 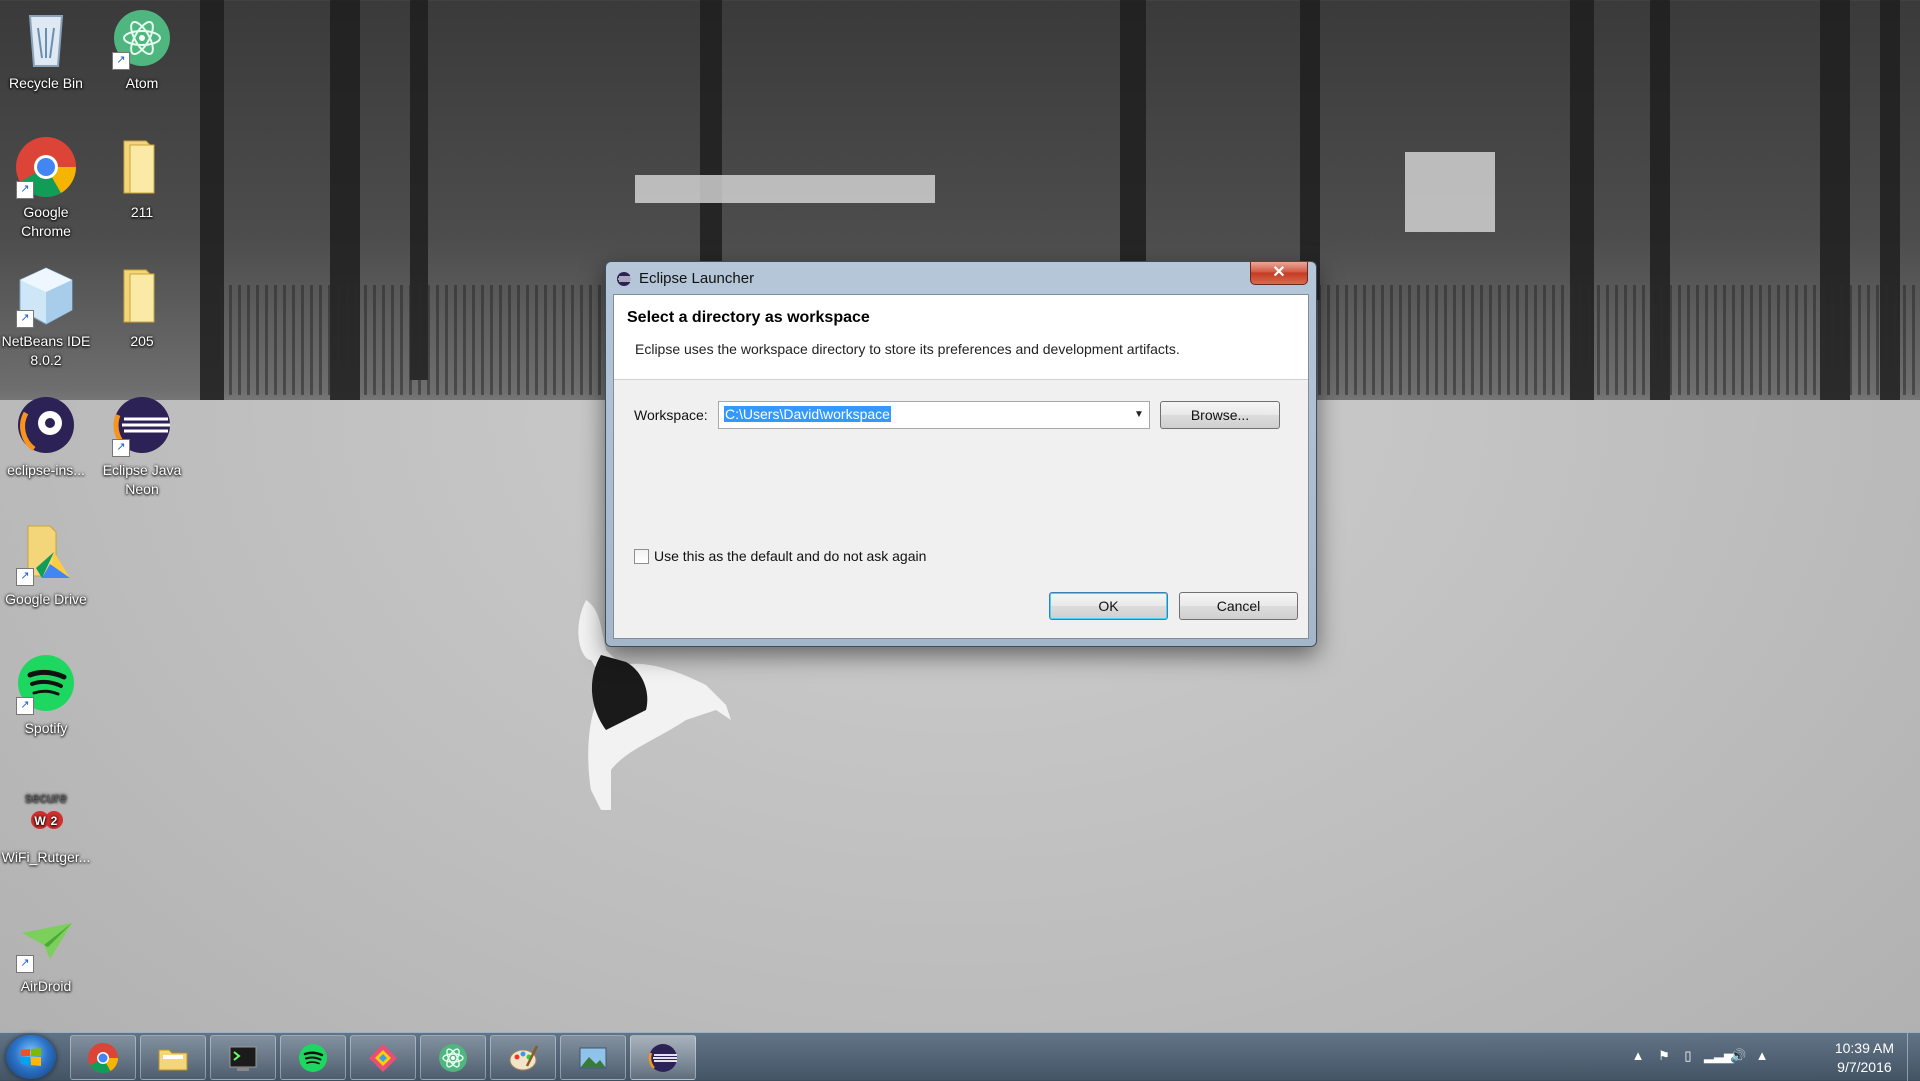 I want to click on google-drive-icon: ↗, so click(x=46, y=554).